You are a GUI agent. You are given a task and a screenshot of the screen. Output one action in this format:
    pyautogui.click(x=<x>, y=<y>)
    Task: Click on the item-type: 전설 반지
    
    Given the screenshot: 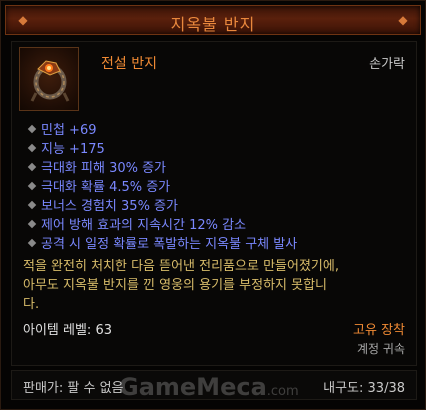 What is the action you would take?
    pyautogui.click(x=129, y=64)
    